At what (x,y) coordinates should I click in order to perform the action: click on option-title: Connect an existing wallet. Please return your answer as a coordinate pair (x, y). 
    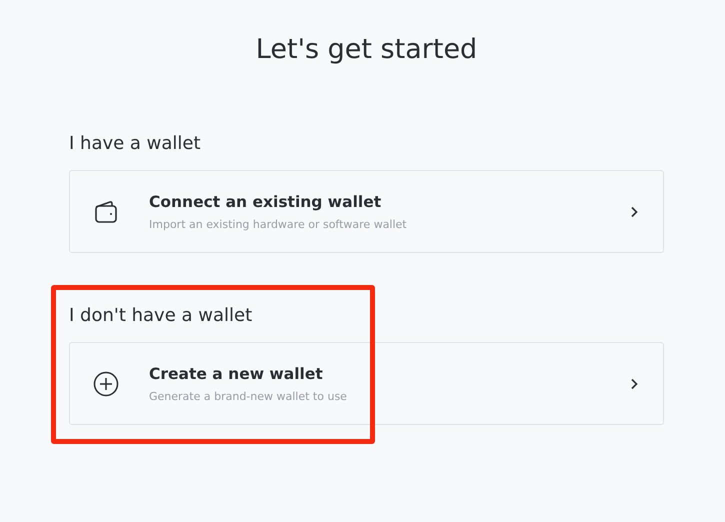
    Looking at the image, I should click on (265, 201).